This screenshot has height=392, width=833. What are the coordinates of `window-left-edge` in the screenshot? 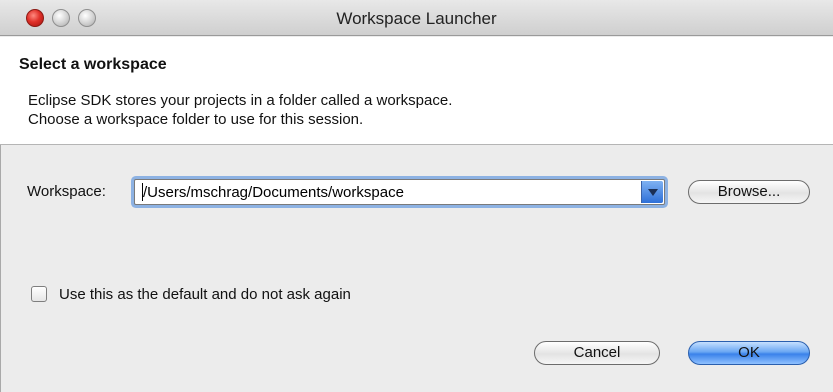 It's located at (4, 268).